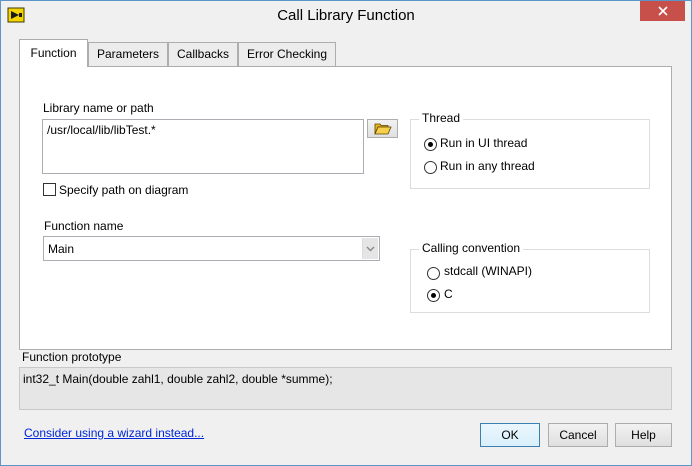 The height and width of the screenshot is (466, 692). What do you see at coordinates (98, 108) in the screenshot?
I see `library-name-label: Library name or path` at bounding box center [98, 108].